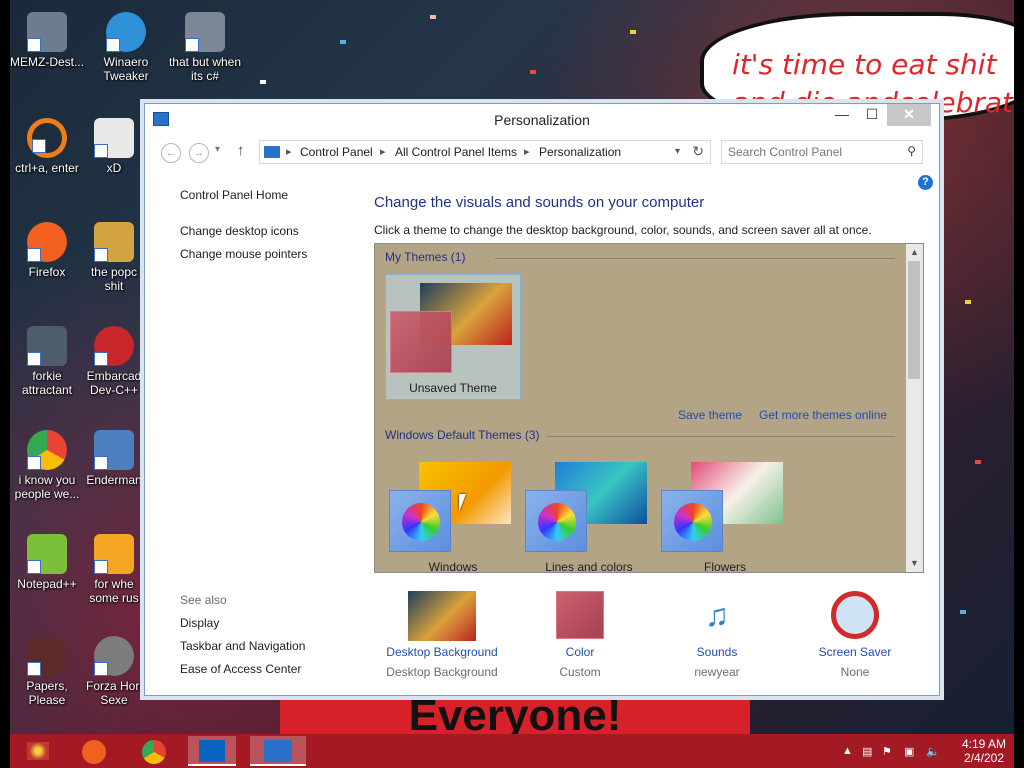  I want to click on tray-expand-icon: ▲, so click(847, 751).